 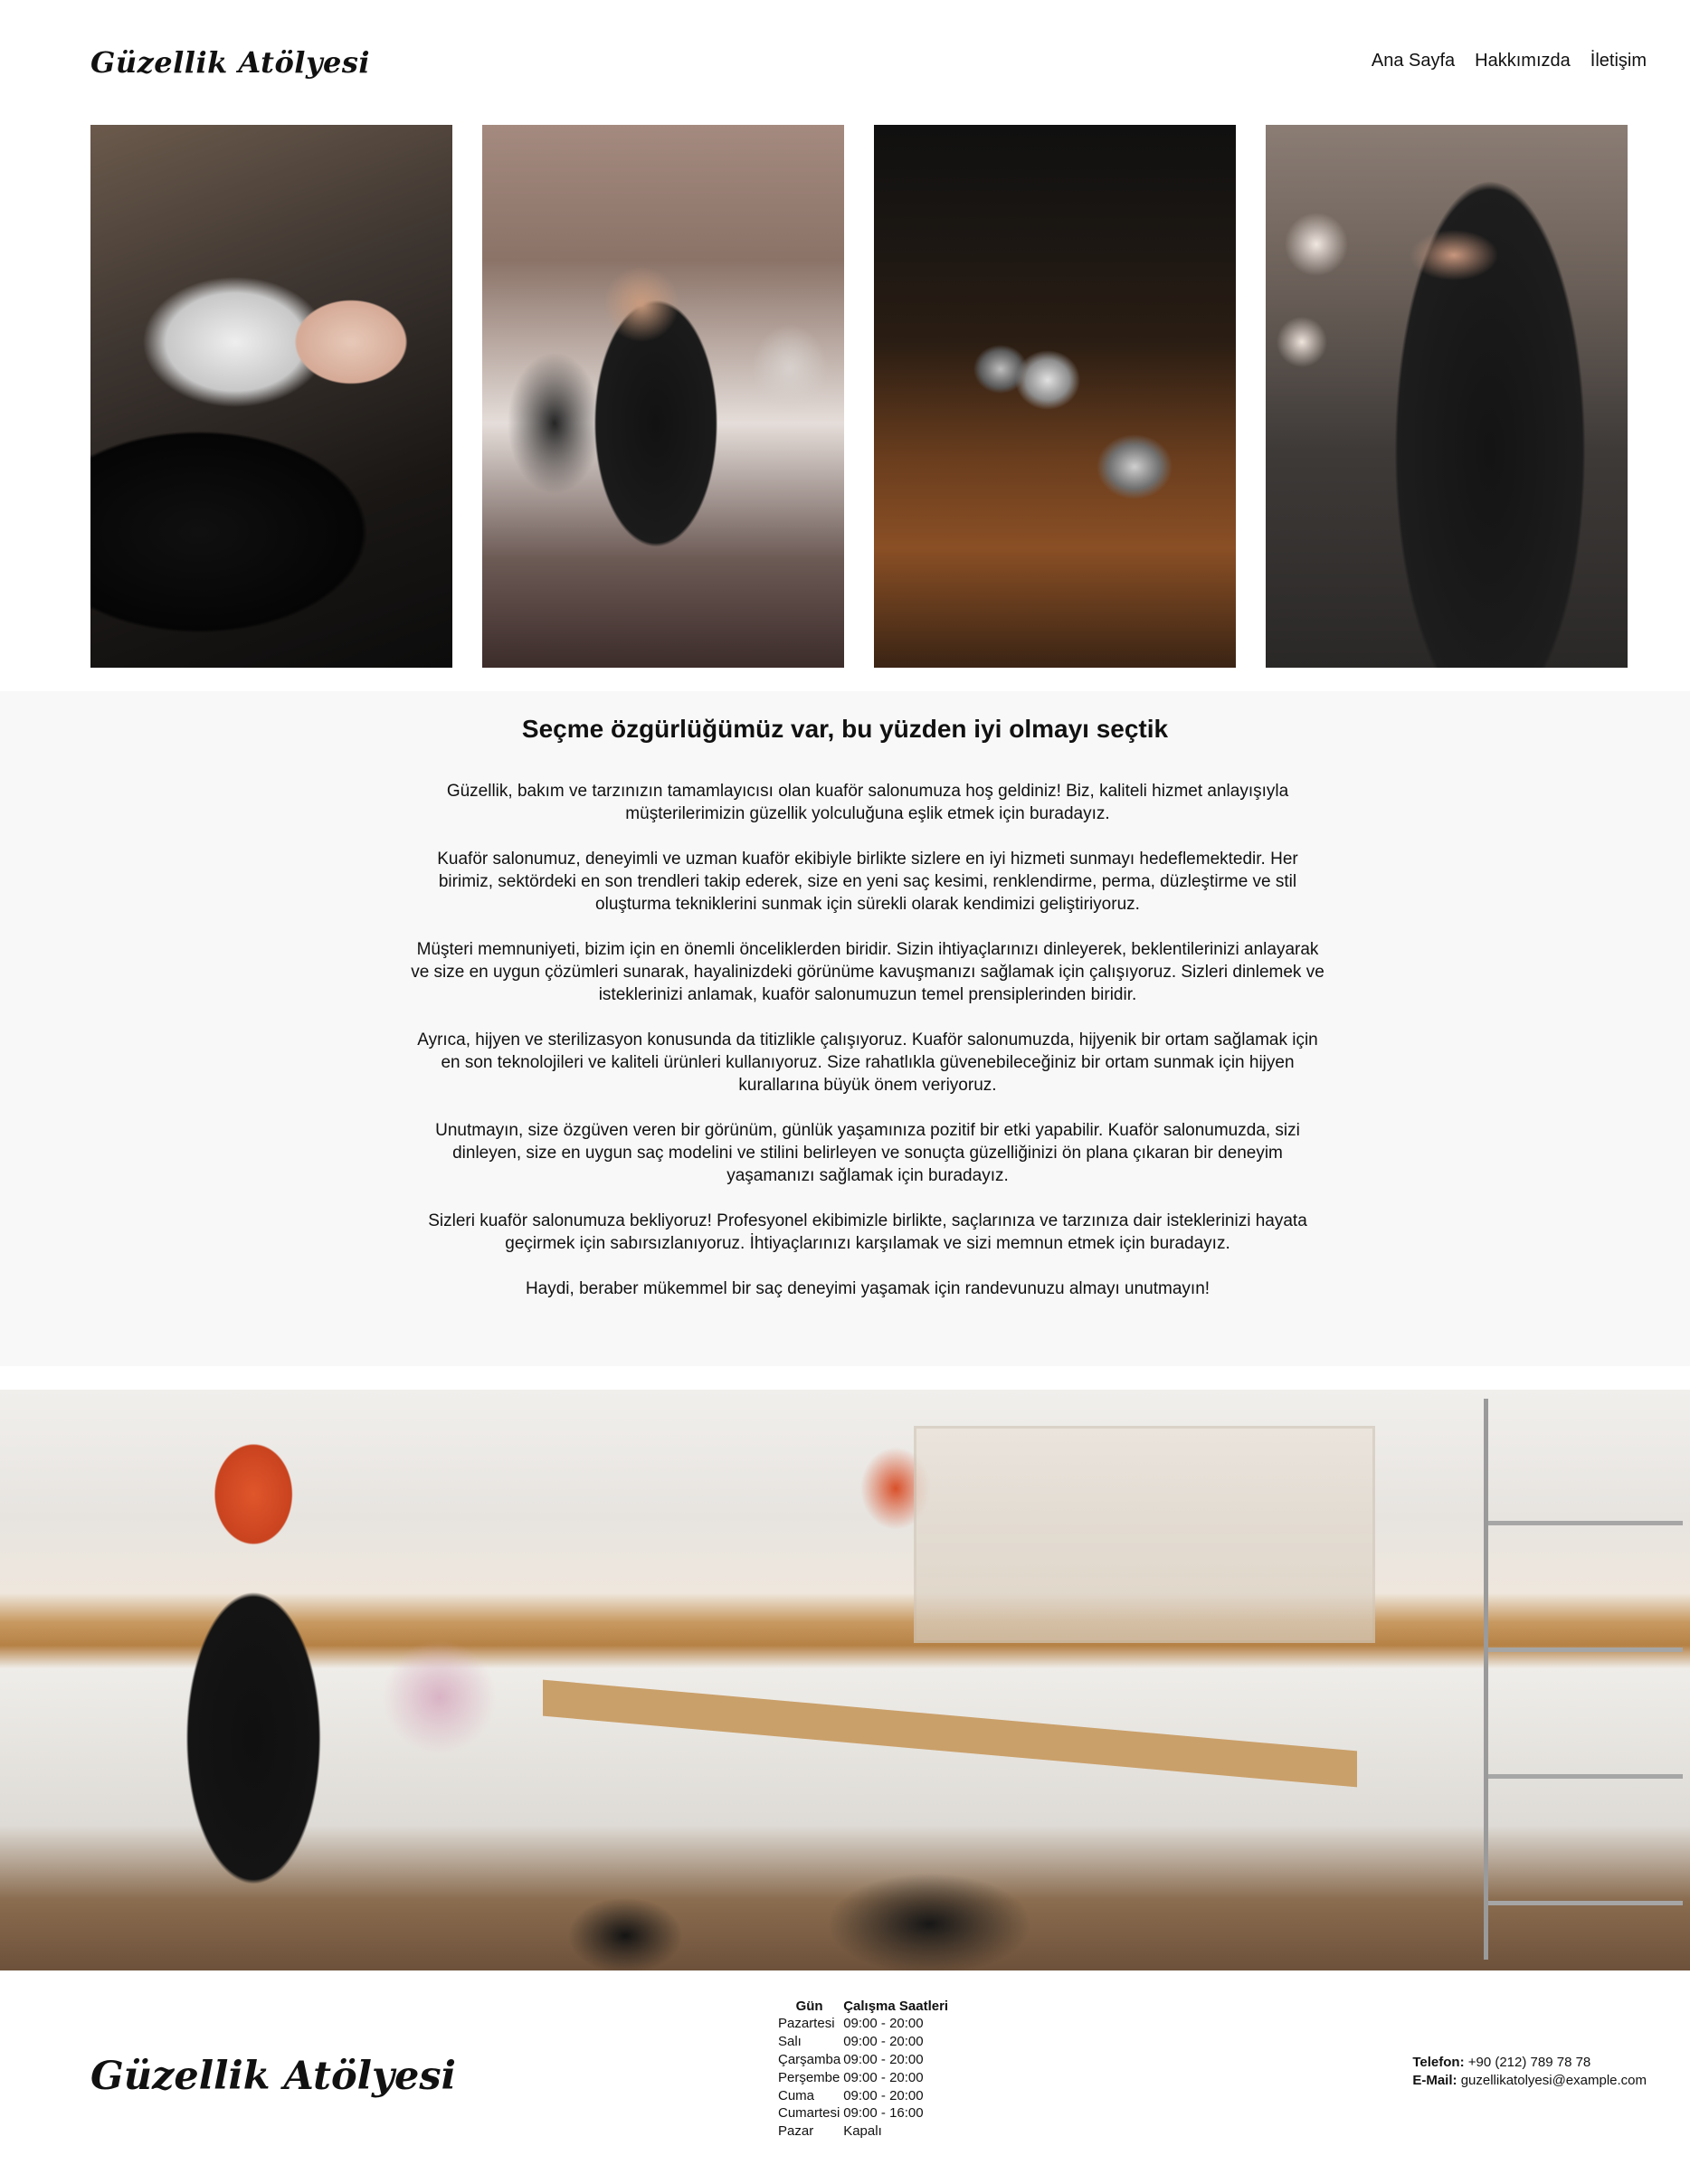 I want to click on table-row: Cuma 09:00 - 20:00, so click(x=864, y=2095).